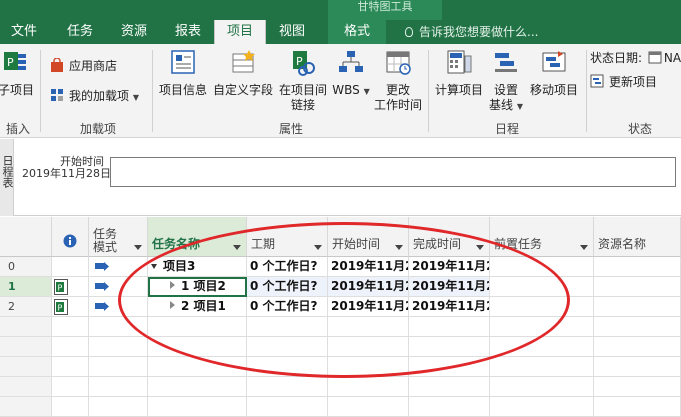 This screenshot has width=681, height=417. What do you see at coordinates (368, 237) in the screenshot?
I see `header-start: 开始时间` at bounding box center [368, 237].